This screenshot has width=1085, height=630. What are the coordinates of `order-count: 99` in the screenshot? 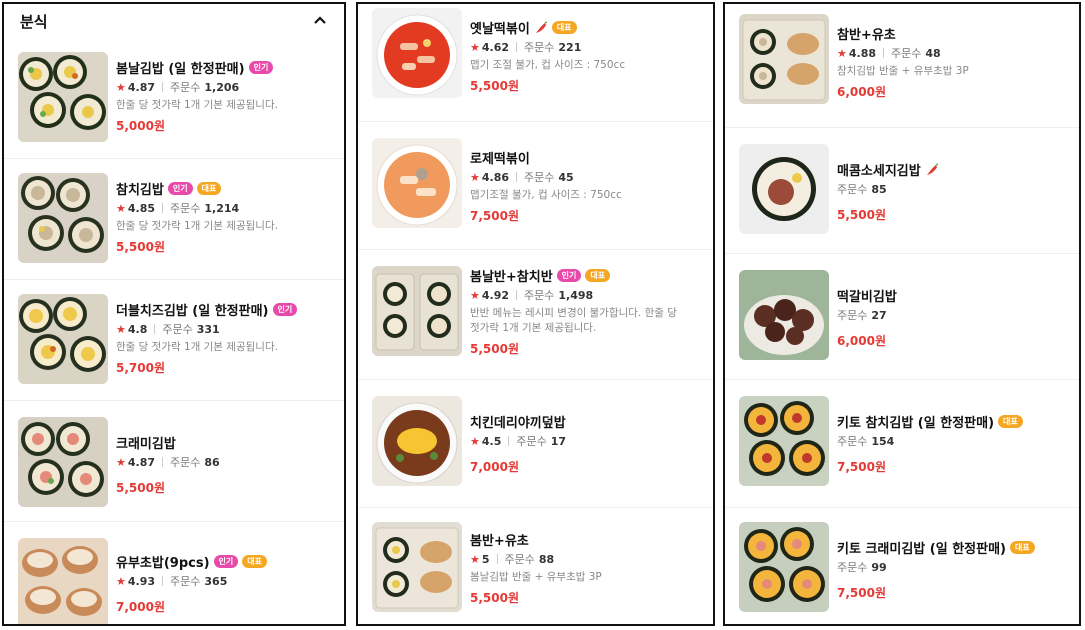 It's located at (879, 567).